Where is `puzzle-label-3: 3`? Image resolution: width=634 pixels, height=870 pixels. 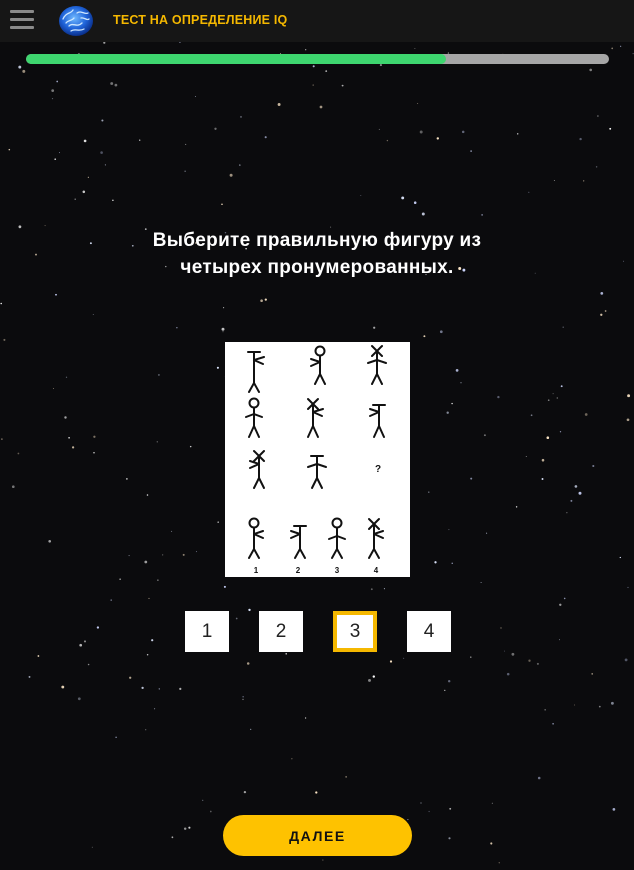
puzzle-label-3: 3 is located at coordinates (337, 570).